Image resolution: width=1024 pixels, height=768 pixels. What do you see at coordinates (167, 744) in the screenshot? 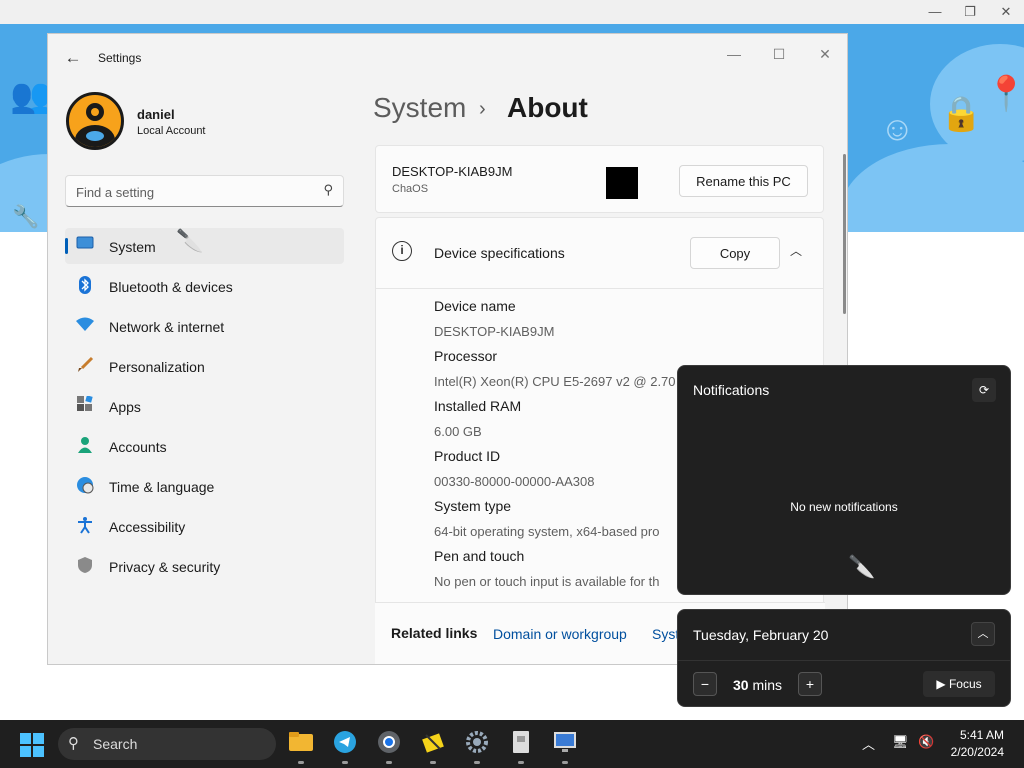
I see `taskbar-search: ⚲ Search` at bounding box center [167, 744].